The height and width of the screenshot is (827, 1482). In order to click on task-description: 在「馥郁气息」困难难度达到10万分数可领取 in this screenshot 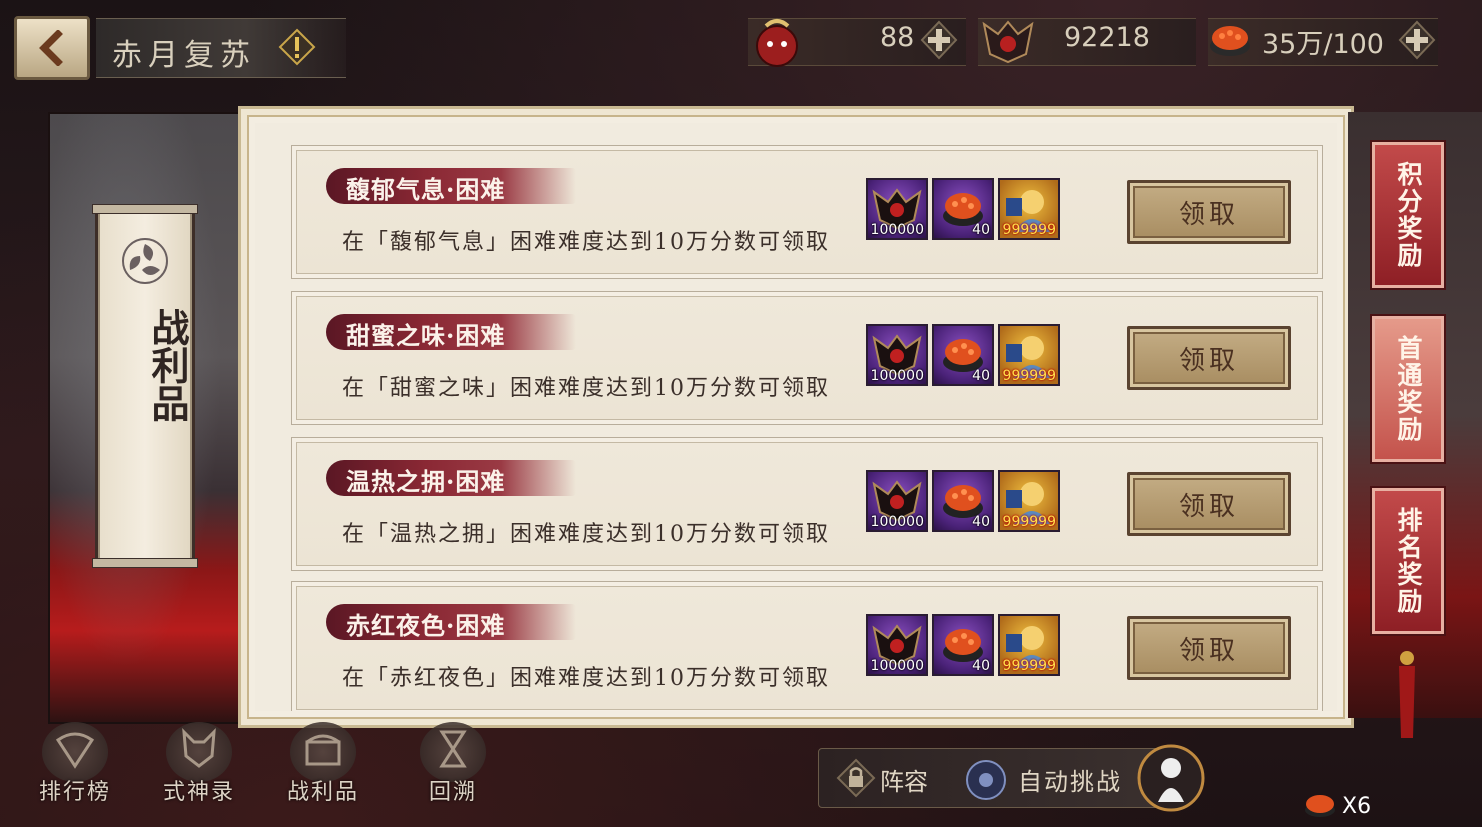, I will do `click(586, 242)`.